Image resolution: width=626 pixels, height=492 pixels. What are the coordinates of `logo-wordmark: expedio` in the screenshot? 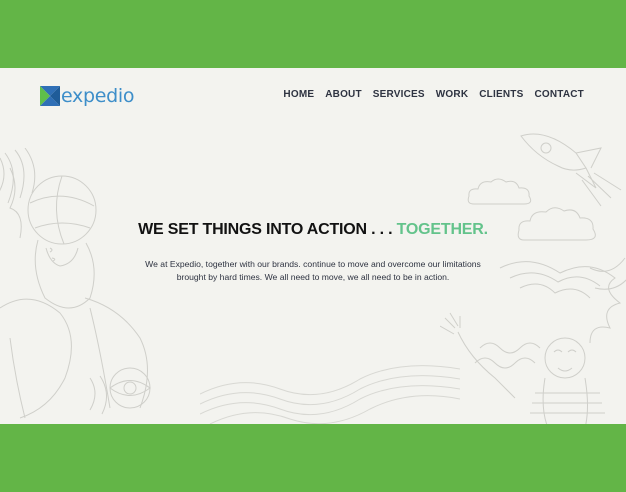 It's located at (98, 96).